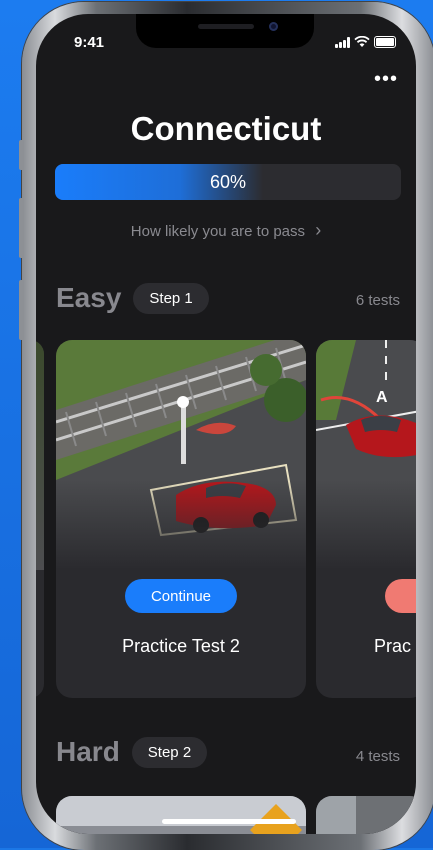 This screenshot has height=850, width=433. I want to click on chevron-right-icon: ›, so click(318, 230).